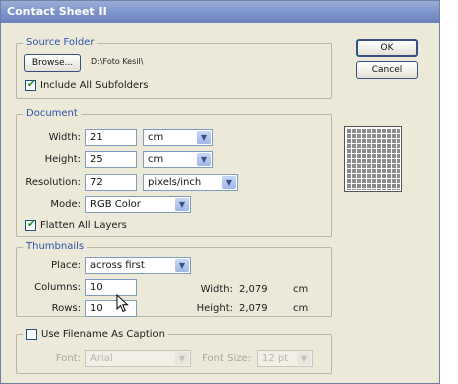  What do you see at coordinates (101, 358) in the screenshot?
I see `font-value: Arial` at bounding box center [101, 358].